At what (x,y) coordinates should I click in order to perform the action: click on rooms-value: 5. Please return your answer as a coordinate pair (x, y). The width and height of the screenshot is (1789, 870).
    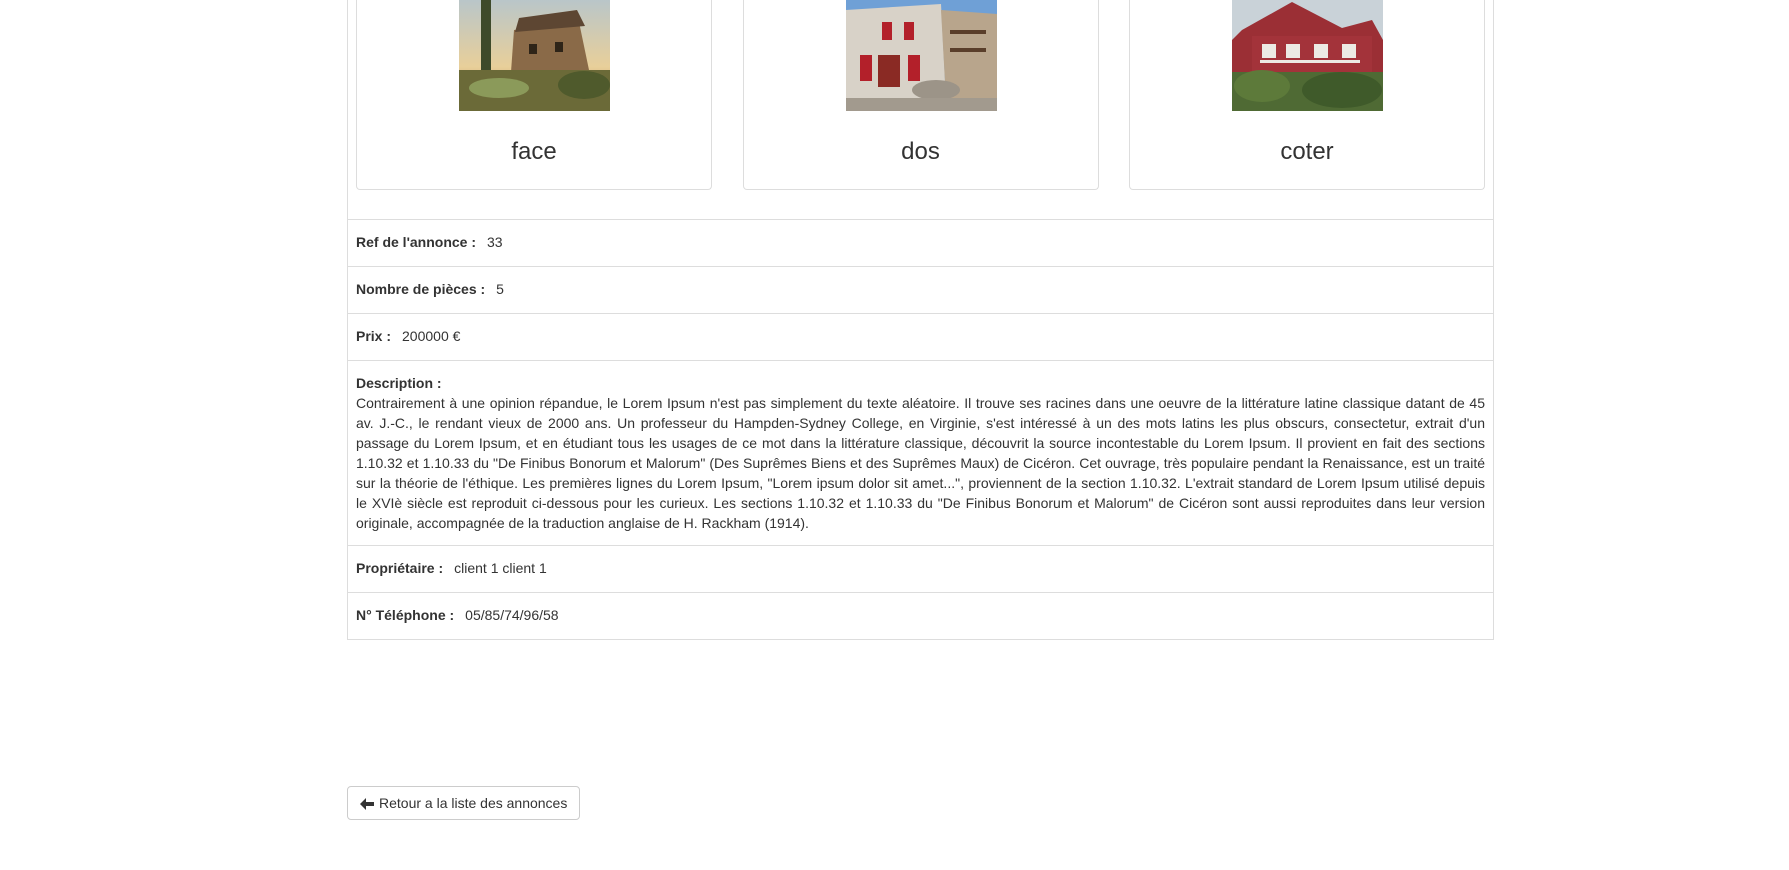
    Looking at the image, I should click on (500, 289).